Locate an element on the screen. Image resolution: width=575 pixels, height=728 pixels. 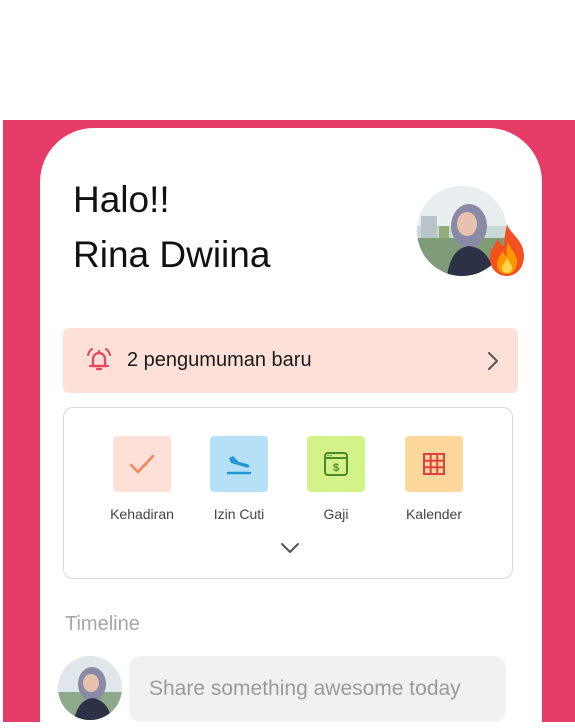
menu-label-kalender: Kalender is located at coordinates (434, 514).